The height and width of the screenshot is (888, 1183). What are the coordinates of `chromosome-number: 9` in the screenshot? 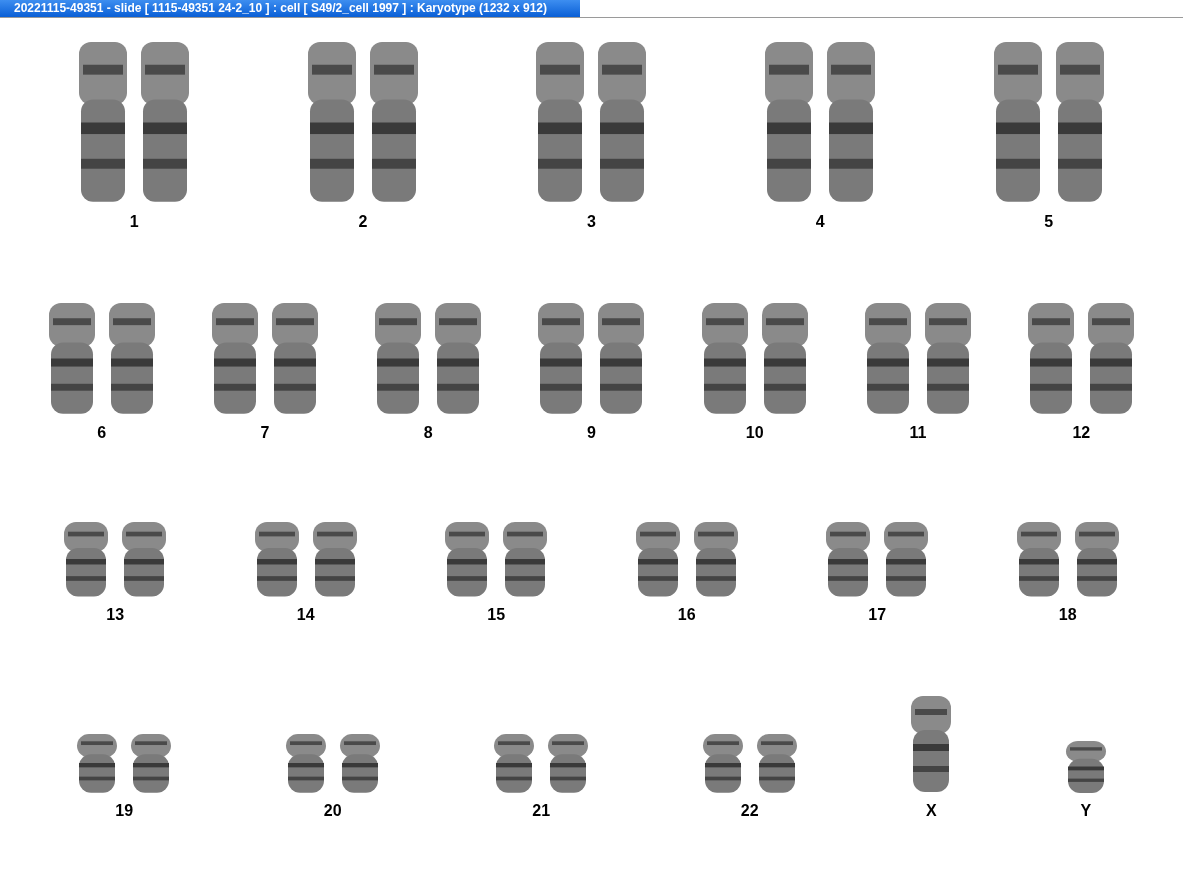 It's located at (591, 433).